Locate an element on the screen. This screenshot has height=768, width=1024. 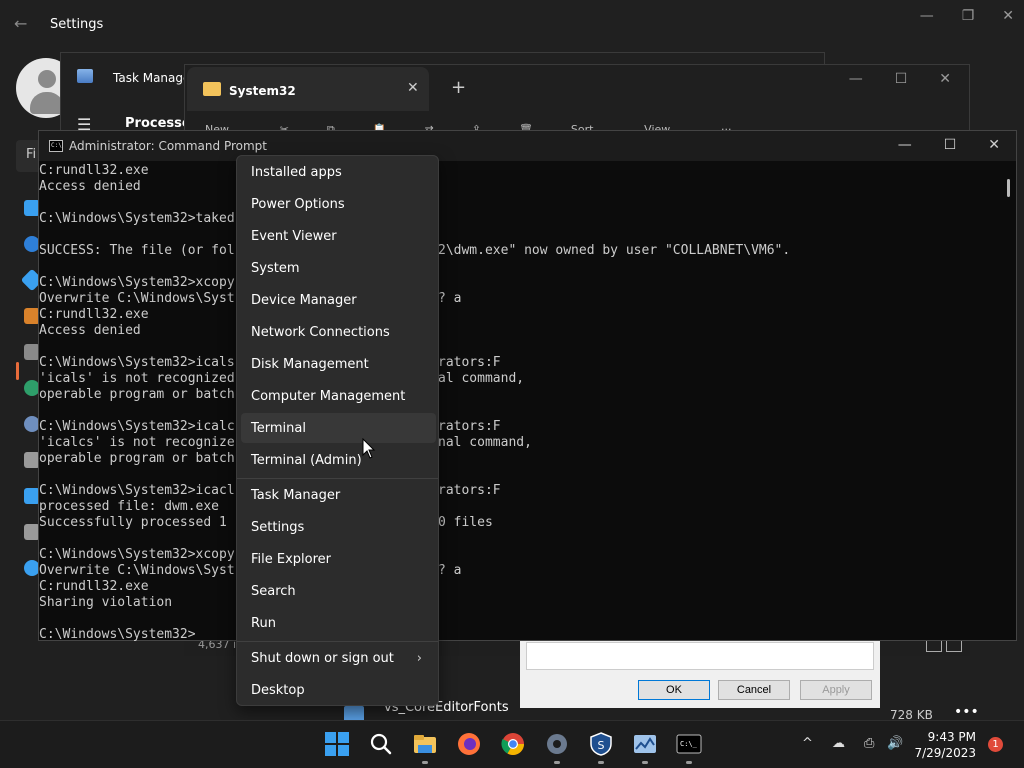
file-list-row: vs_CoreEditorFonts 728 KB ••• is located at coordinates (670, 711).